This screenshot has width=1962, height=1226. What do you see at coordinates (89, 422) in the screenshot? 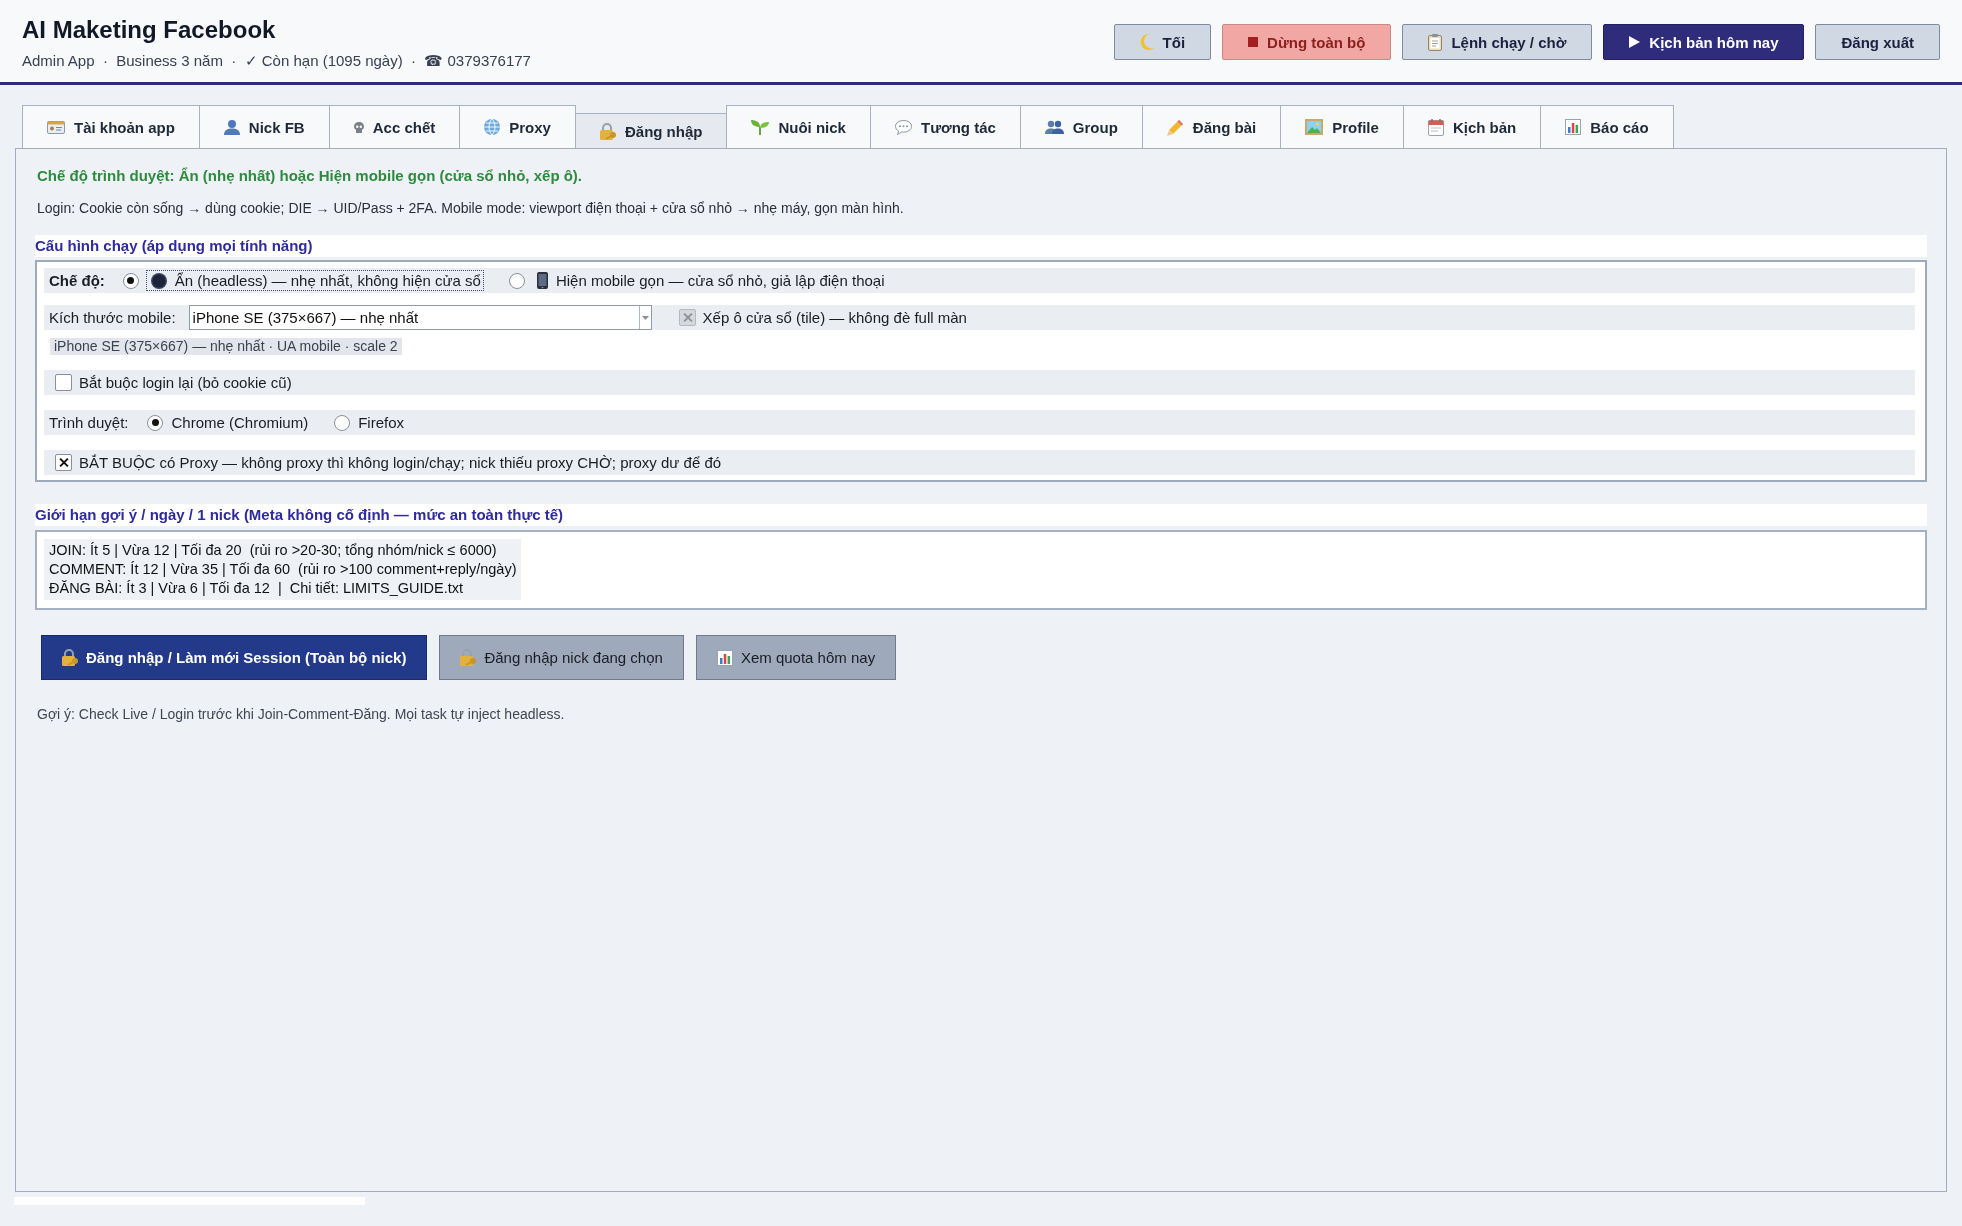
I see `field-label: Trình duyệt:` at bounding box center [89, 422].